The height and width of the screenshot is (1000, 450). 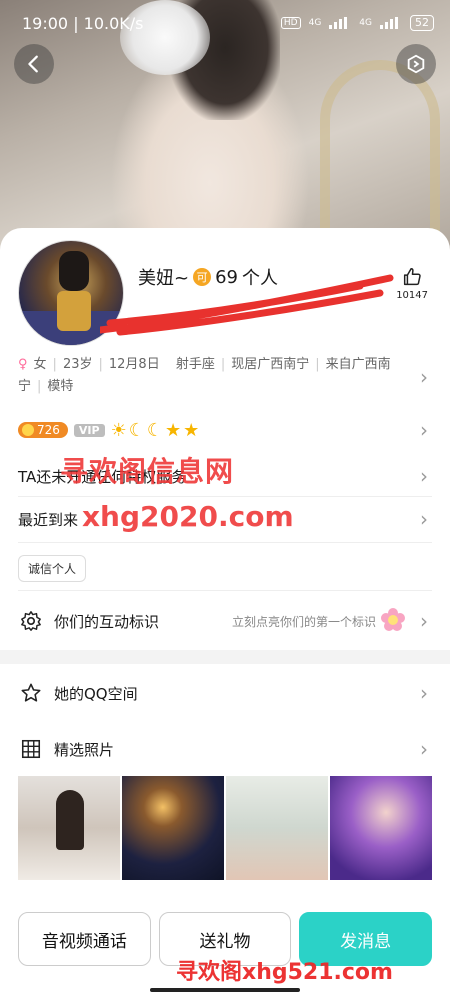 I want to click on thumbs-up-icon, so click(x=412, y=277).